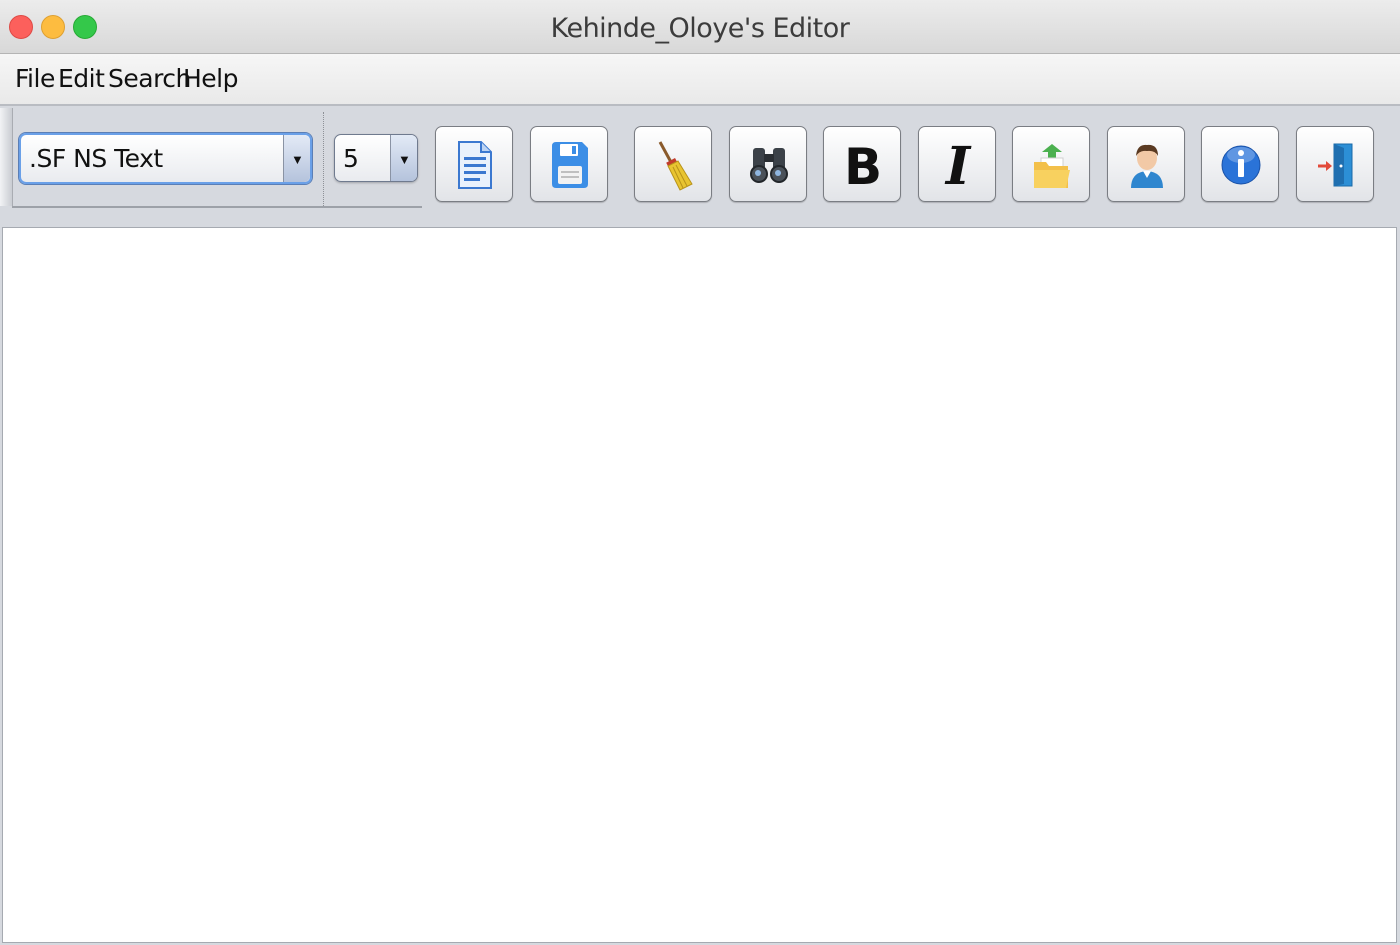 The width and height of the screenshot is (1400, 945). What do you see at coordinates (96, 158) in the screenshot?
I see `font-family-value: .SF NS Text` at bounding box center [96, 158].